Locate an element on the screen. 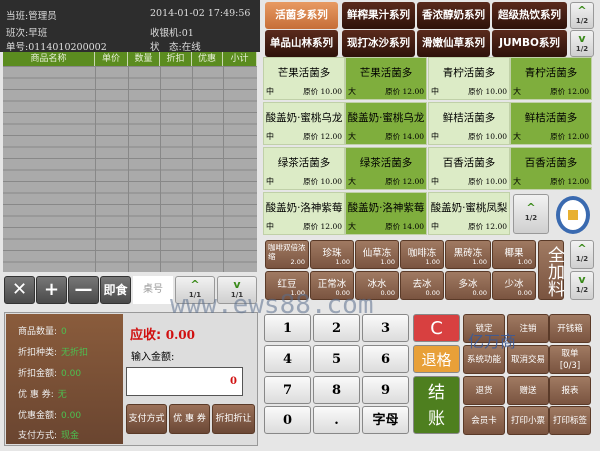 The image size is (600, 451). product-tile: 酸盖奶·洛神紫莓中 原价 12.00 is located at coordinates (304, 213).